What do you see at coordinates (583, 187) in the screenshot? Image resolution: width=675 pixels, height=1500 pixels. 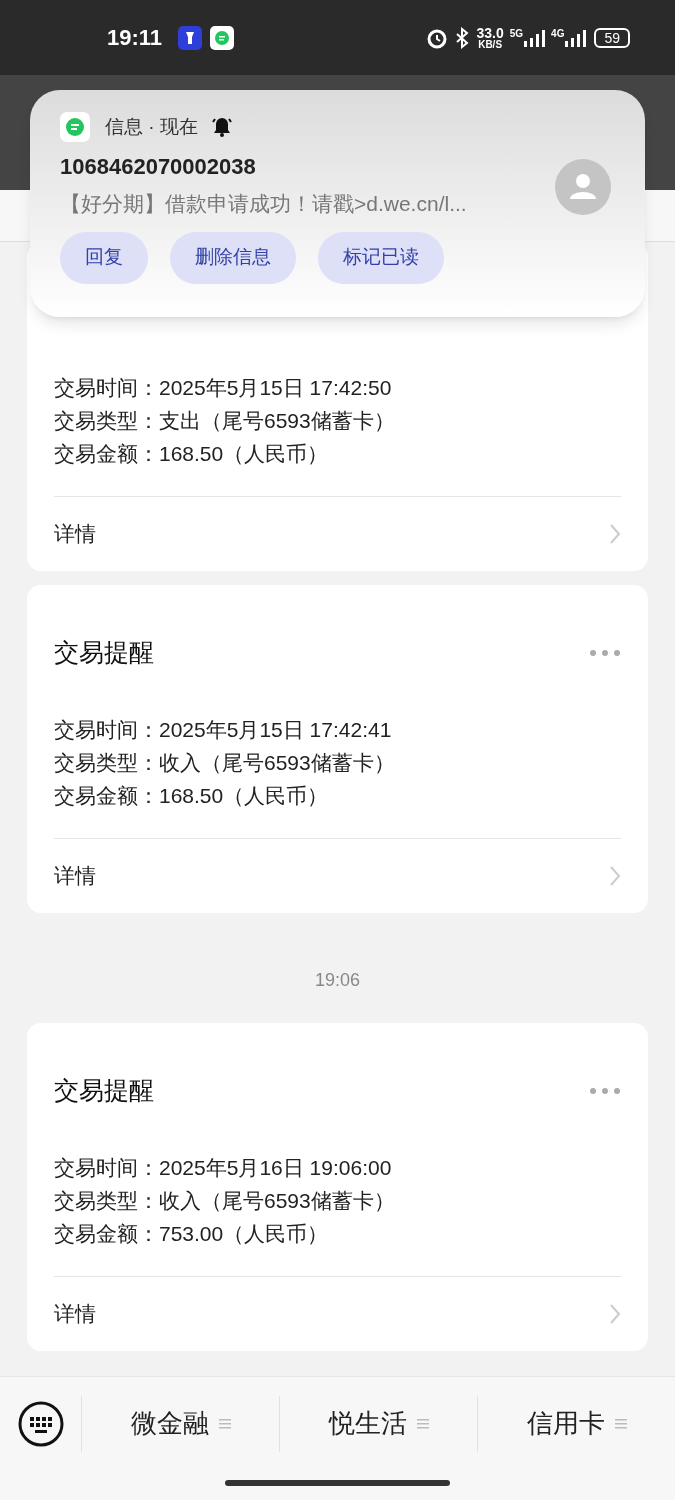 I see `avatar-icon` at bounding box center [583, 187].